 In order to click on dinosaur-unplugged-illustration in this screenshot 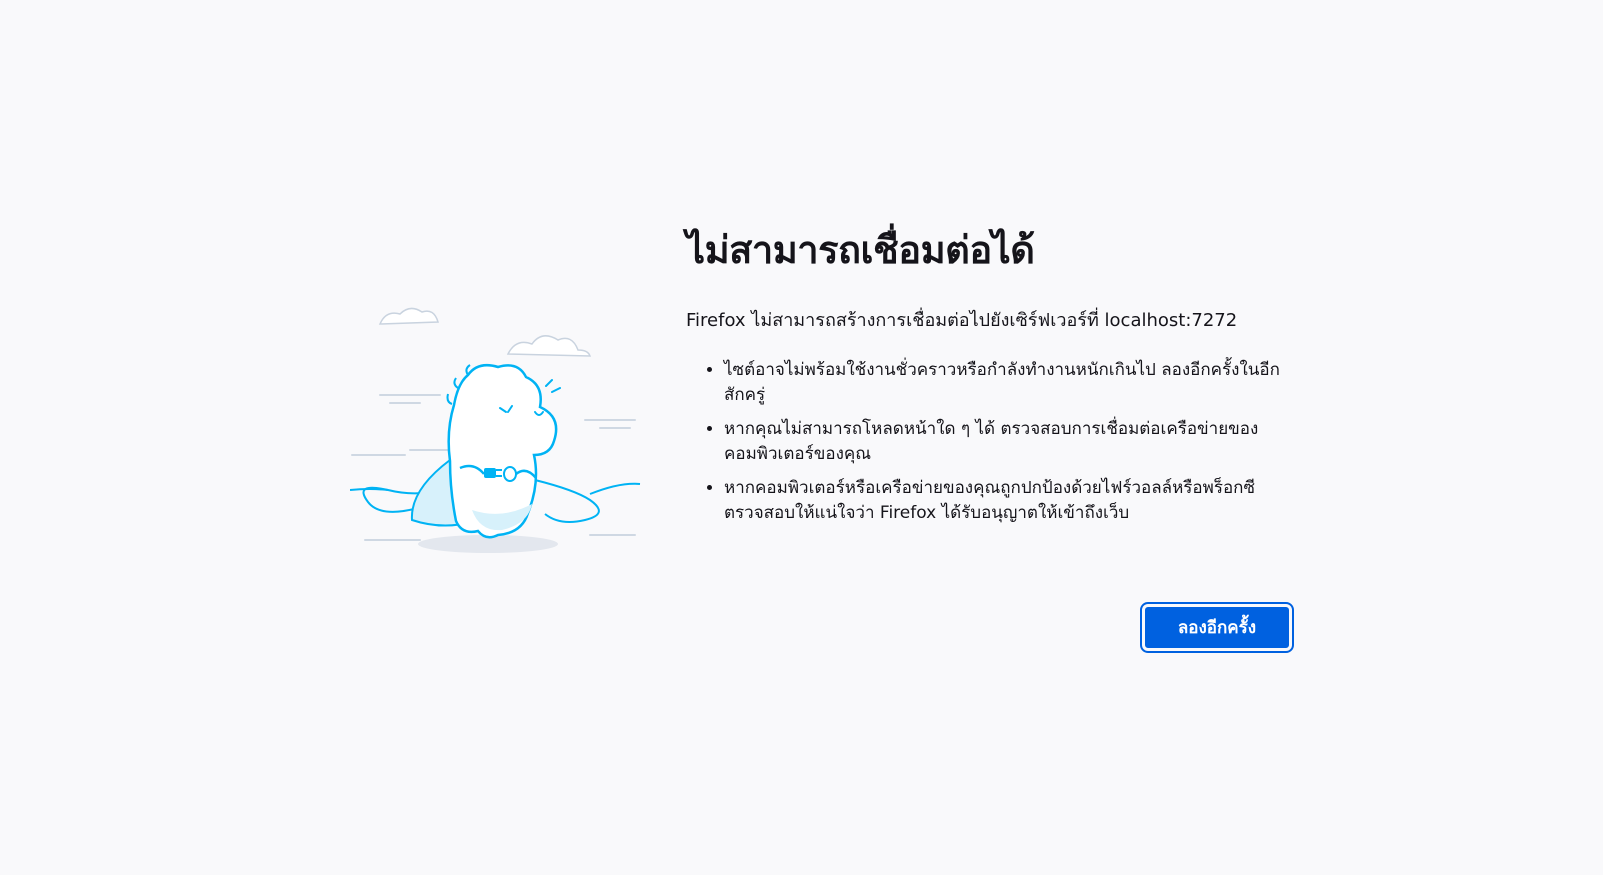, I will do `click(495, 430)`.